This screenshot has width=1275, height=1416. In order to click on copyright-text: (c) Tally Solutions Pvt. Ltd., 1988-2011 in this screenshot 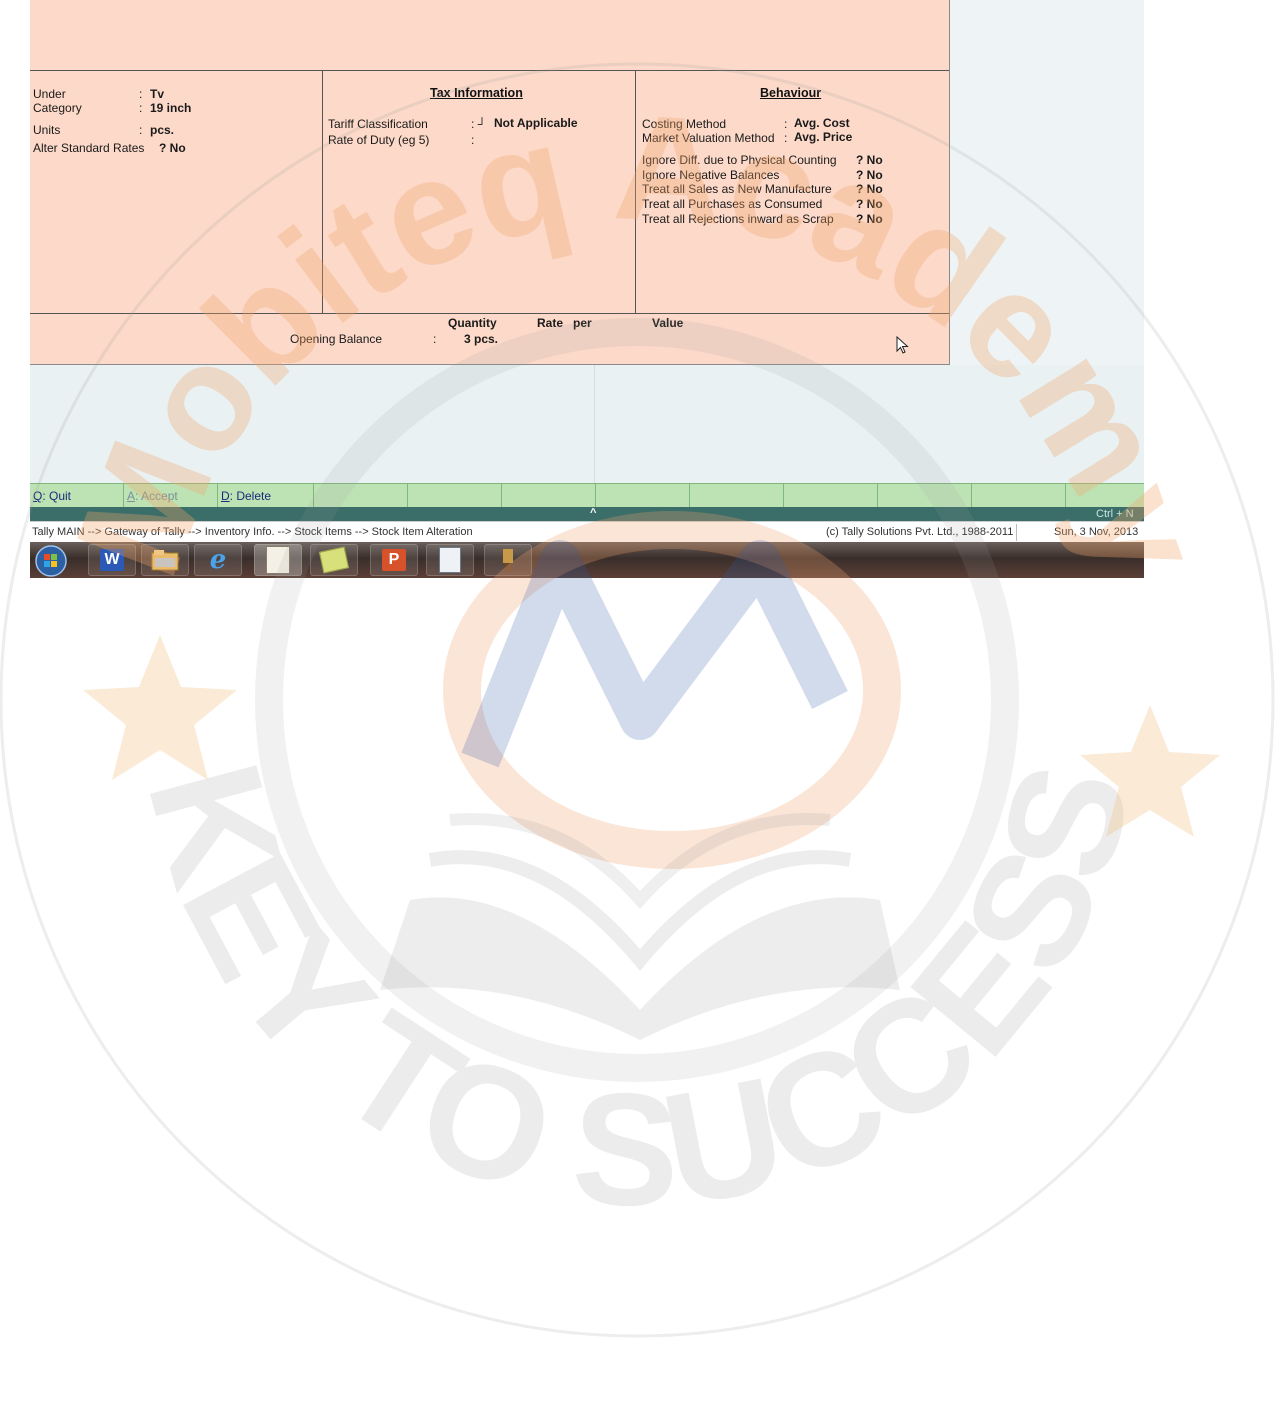, I will do `click(920, 532)`.